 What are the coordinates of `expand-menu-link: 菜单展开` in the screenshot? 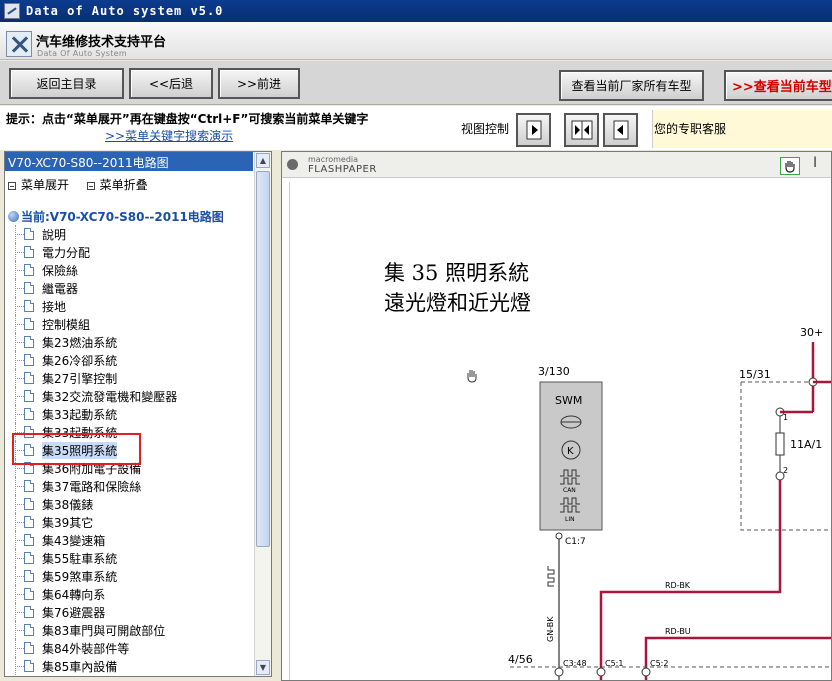 It's located at (45, 185).